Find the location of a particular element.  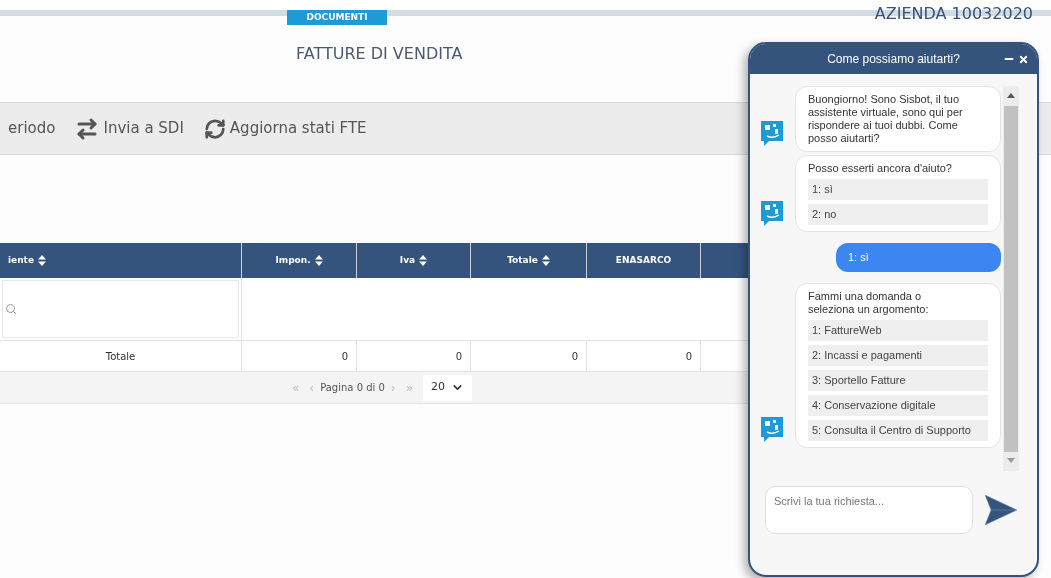

scrollbar is located at coordinates (1011, 278).